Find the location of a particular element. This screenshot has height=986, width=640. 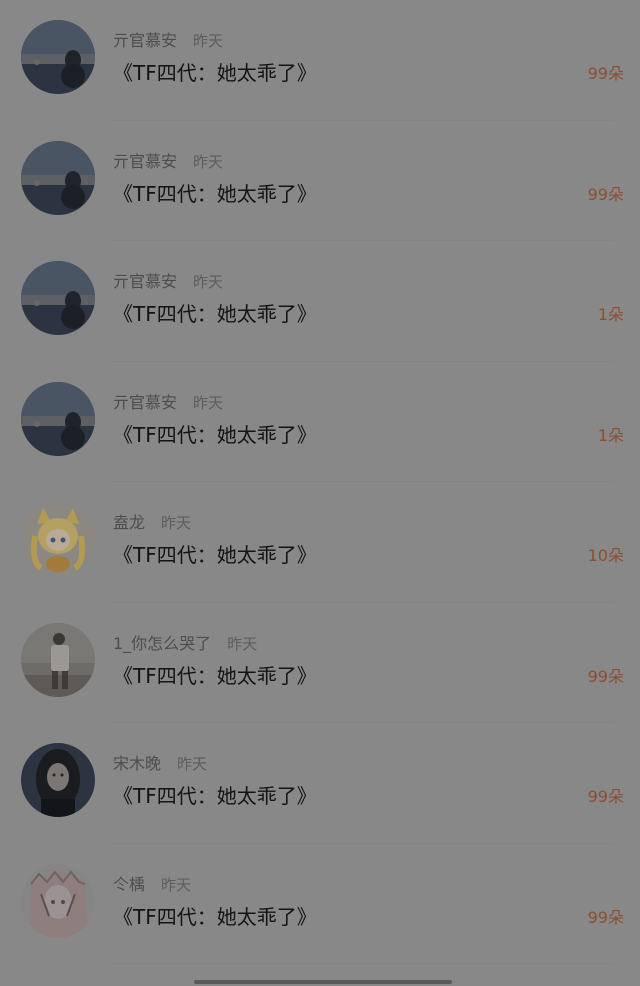

list-item: 1_你怎么哭了 昨天《TF四代：她太乖了》 99朵 is located at coordinates (320, 663).